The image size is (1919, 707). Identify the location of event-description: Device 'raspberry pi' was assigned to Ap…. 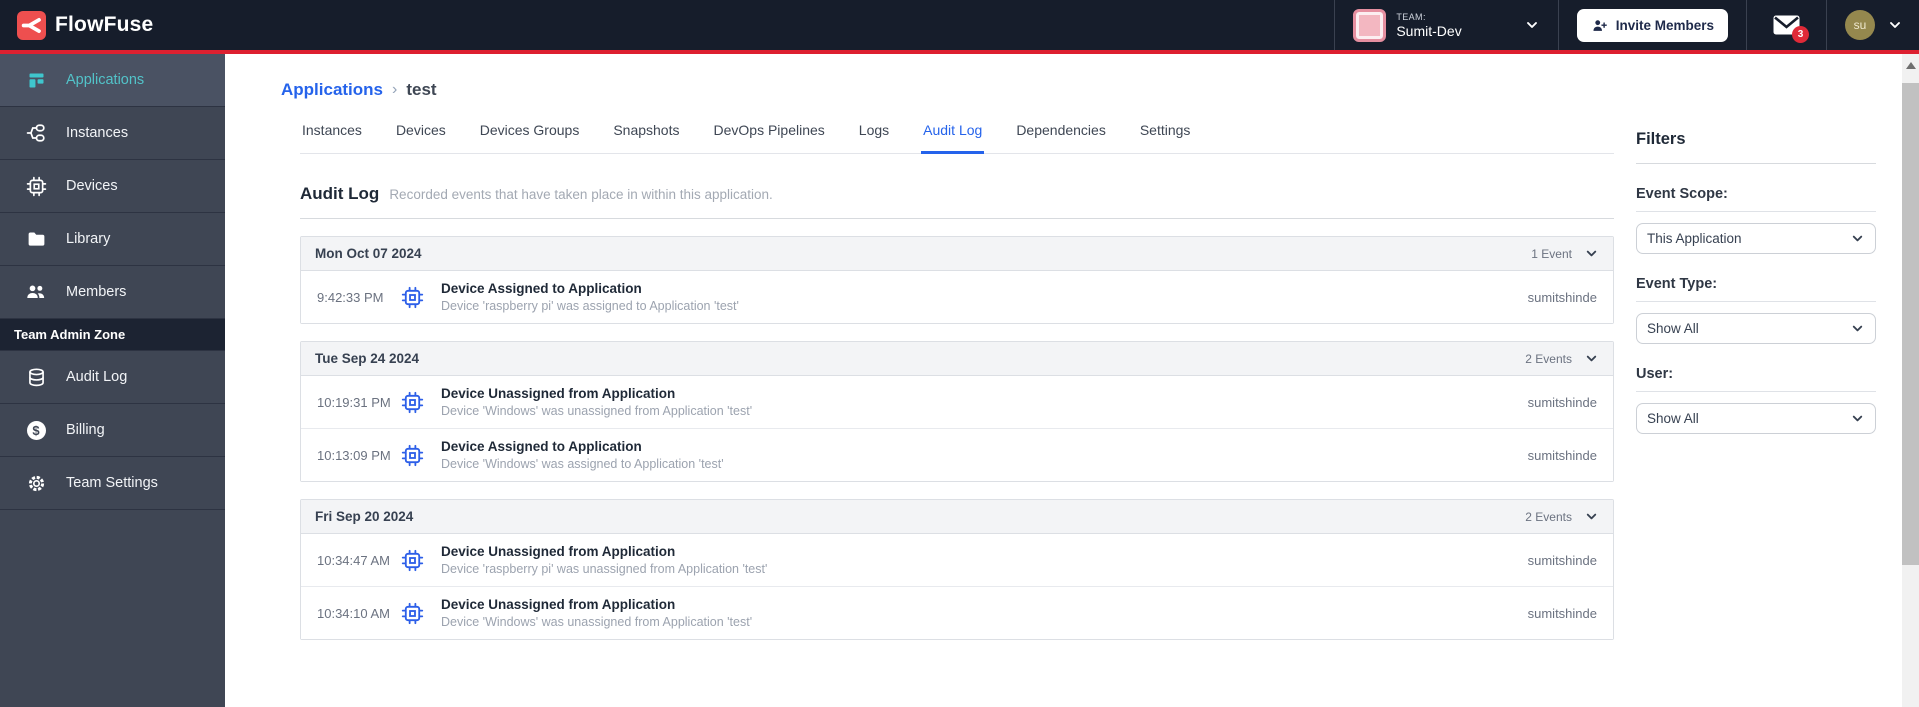
(590, 306).